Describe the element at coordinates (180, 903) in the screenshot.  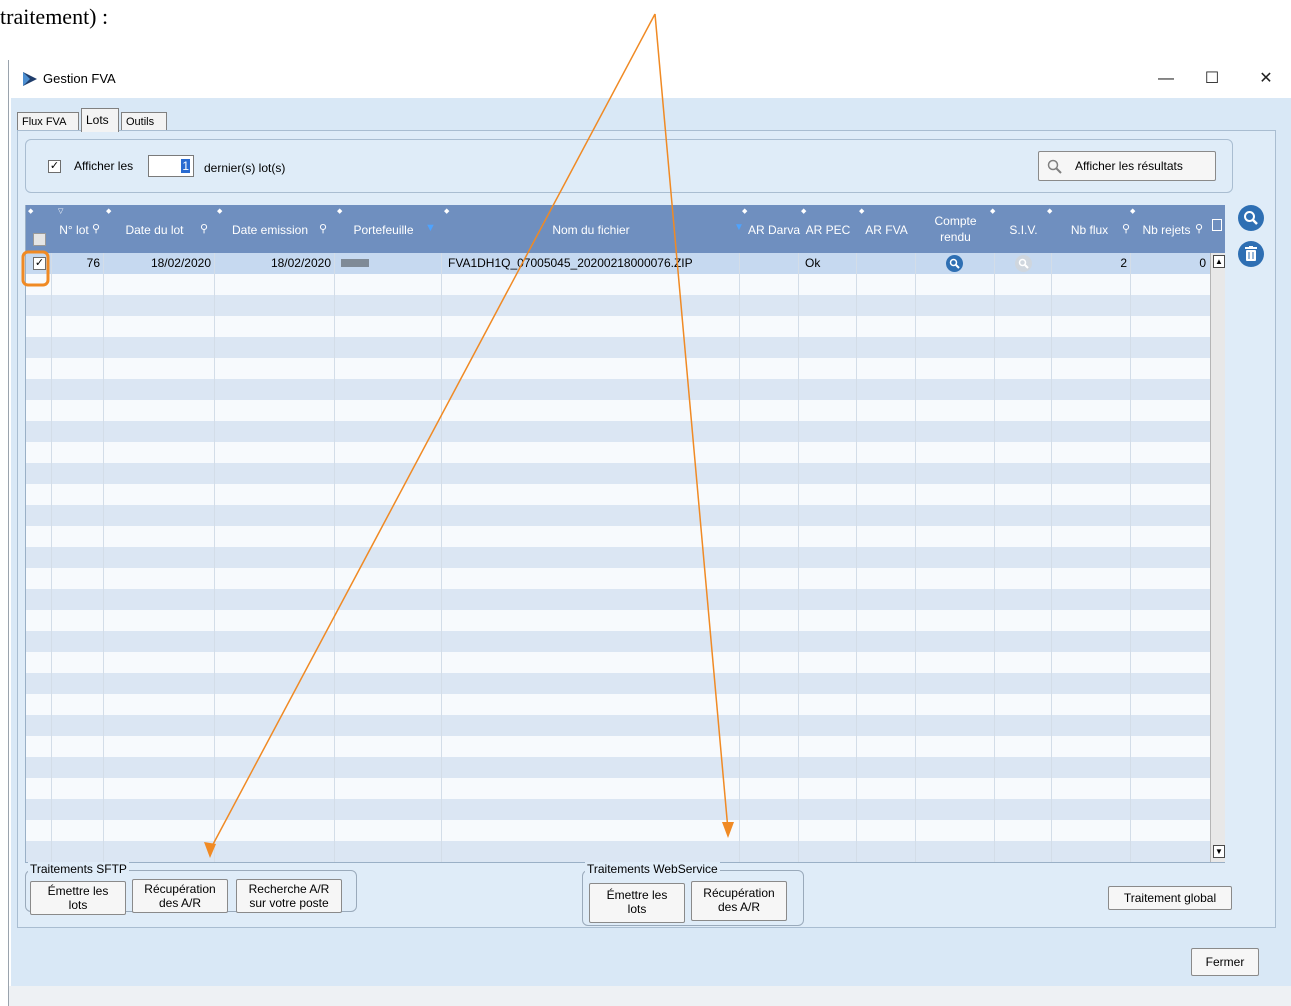
I see `sftp-retrieve-ar-line2: des A/R` at that location.